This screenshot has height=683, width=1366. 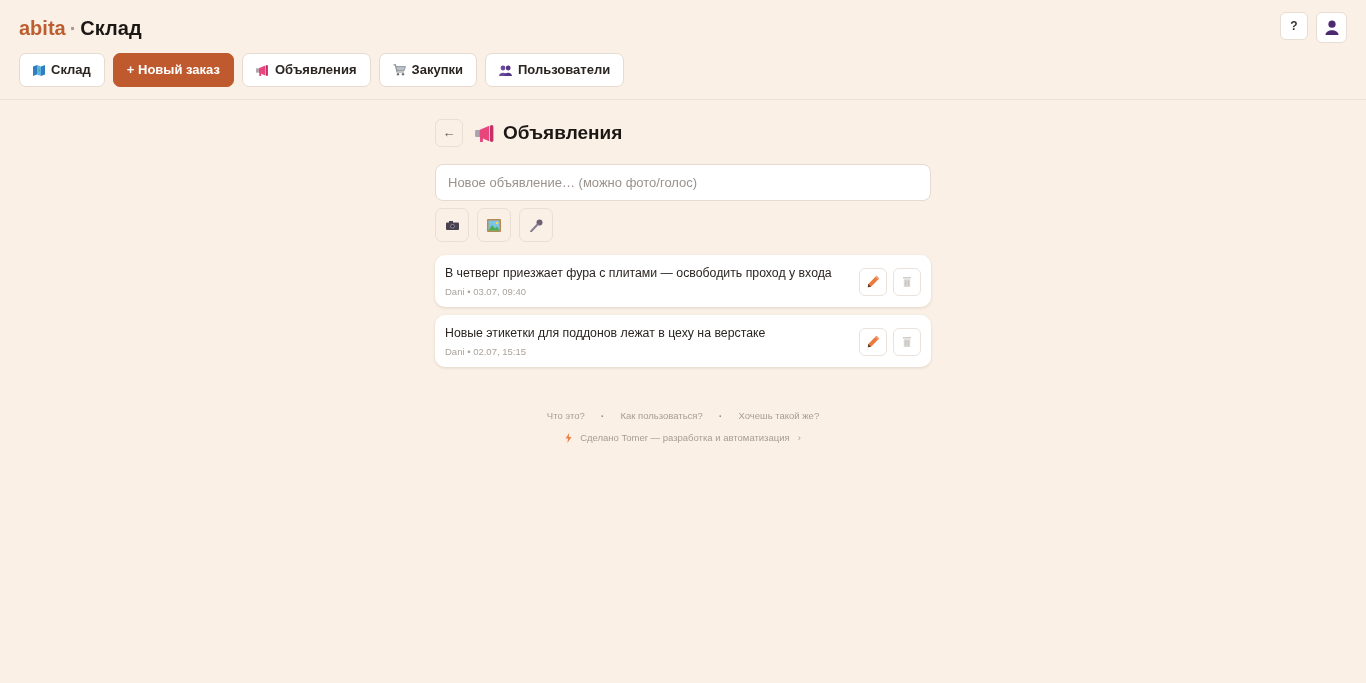 What do you see at coordinates (173, 70) in the screenshot?
I see `new-order-button: + Новый заказ` at bounding box center [173, 70].